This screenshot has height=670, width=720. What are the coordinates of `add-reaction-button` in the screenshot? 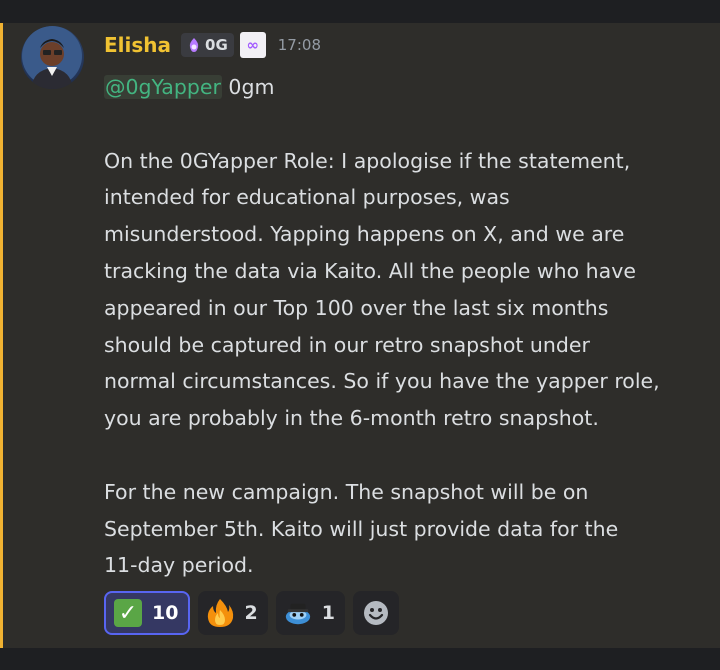 It's located at (375, 613).